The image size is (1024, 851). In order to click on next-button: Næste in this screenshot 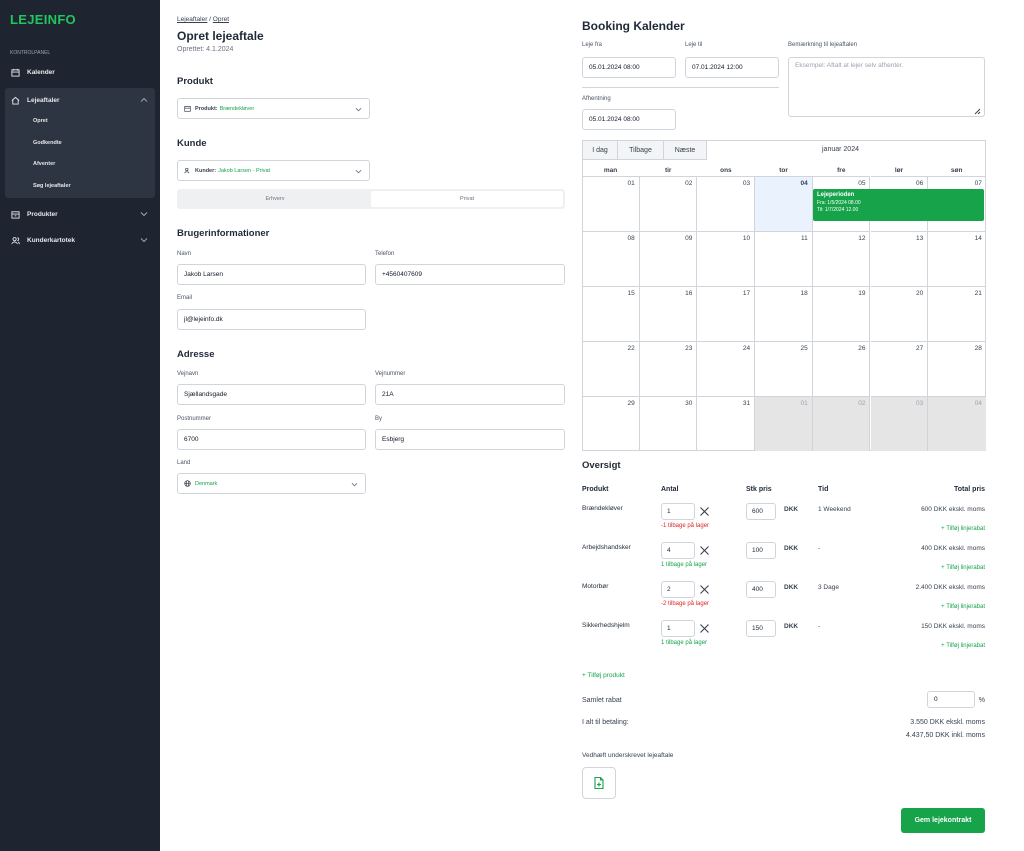, I will do `click(685, 150)`.